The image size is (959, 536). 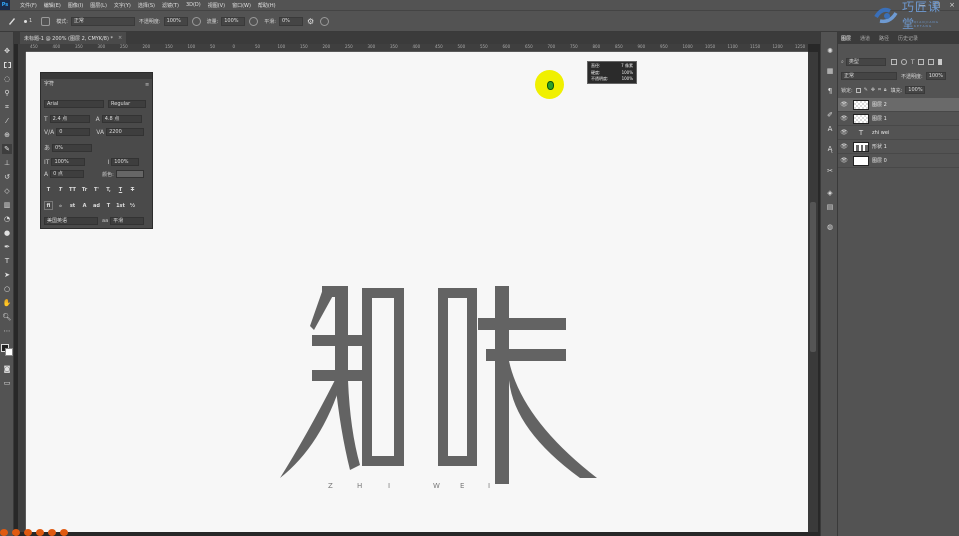 I want to click on screen-mode-icon: ▭, so click(x=7, y=383).